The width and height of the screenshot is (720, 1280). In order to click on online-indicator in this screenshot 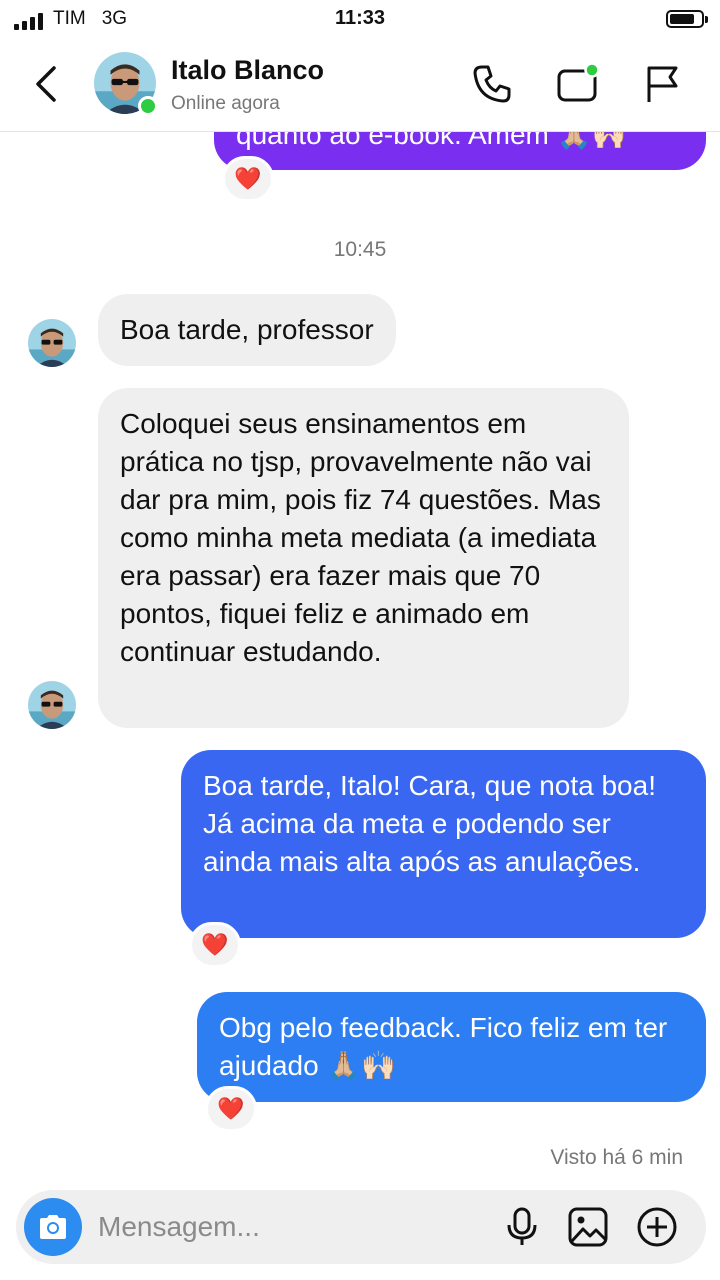, I will do `click(148, 106)`.